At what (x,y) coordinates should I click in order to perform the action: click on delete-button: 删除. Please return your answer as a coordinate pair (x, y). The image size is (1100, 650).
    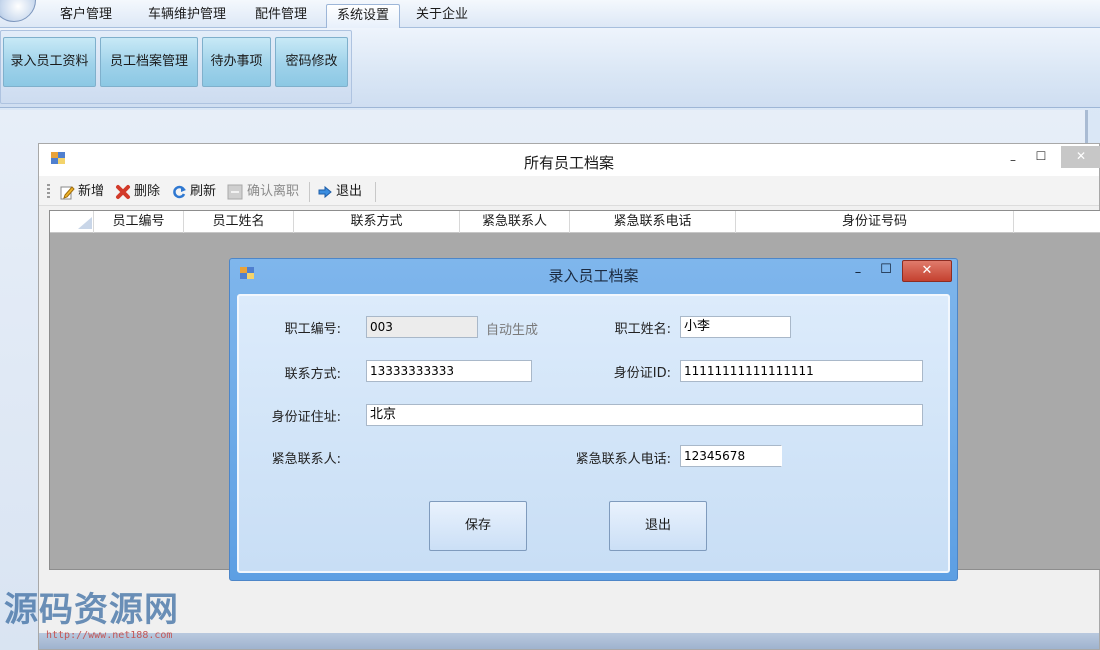
    Looking at the image, I should click on (137, 192).